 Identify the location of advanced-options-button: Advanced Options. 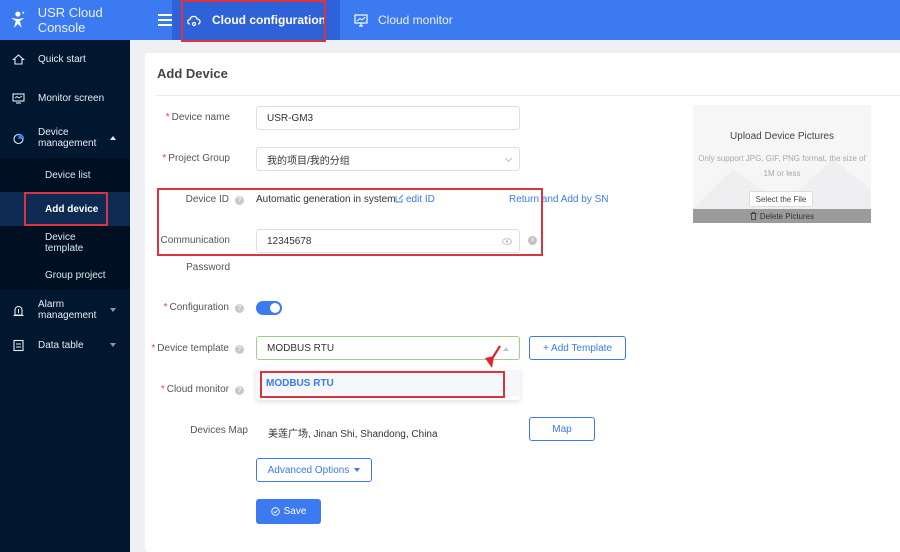
(314, 470).